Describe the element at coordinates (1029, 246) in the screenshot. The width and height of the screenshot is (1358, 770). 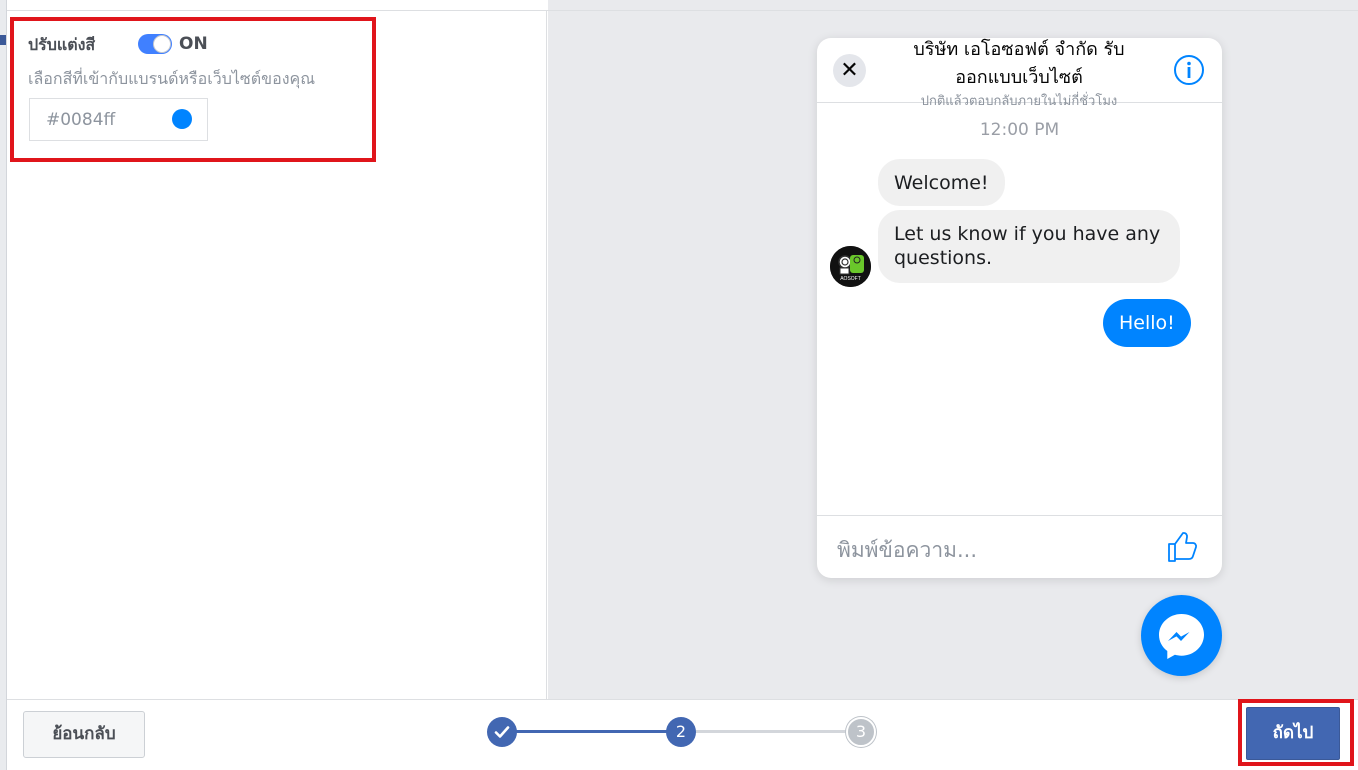
I see `page-message-bubble: Let us know if you have any questions.` at that location.